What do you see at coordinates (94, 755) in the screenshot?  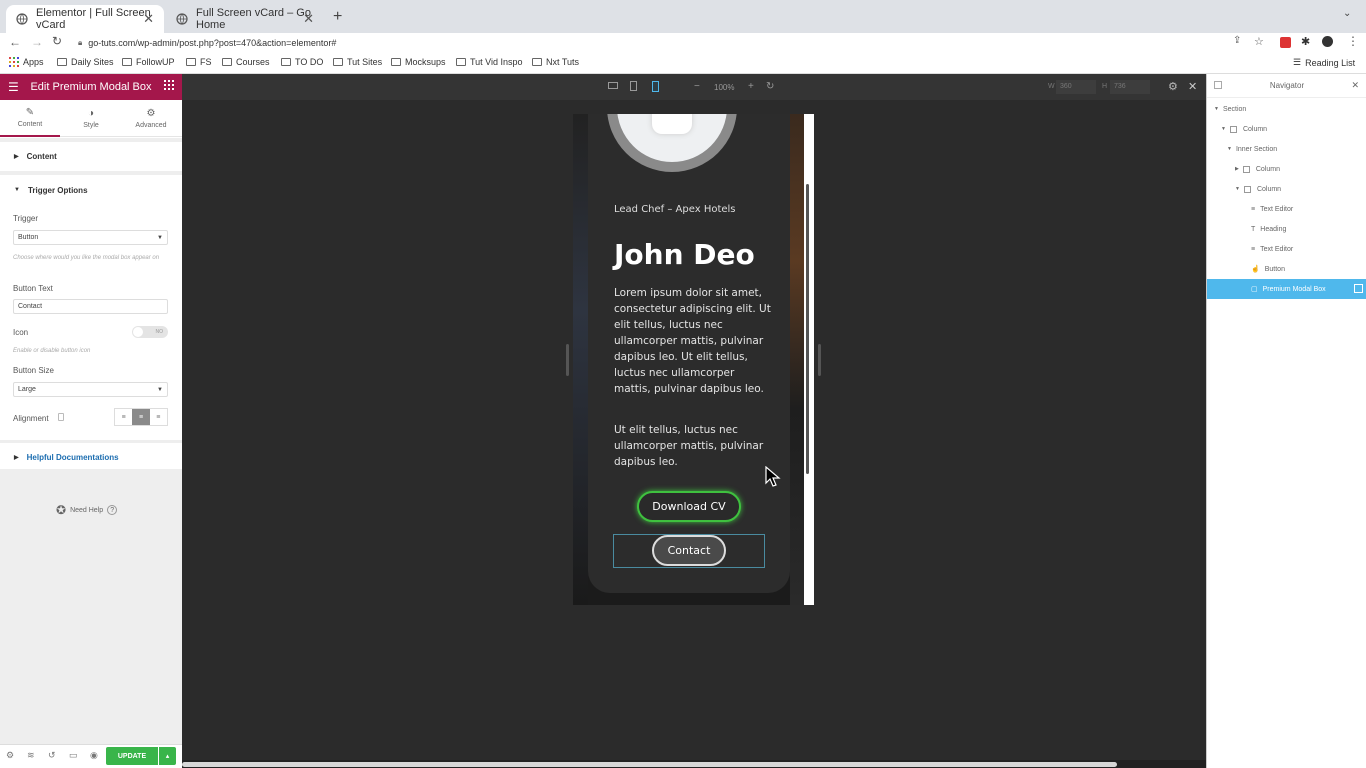 I see `preview-eye-icon: ◉` at bounding box center [94, 755].